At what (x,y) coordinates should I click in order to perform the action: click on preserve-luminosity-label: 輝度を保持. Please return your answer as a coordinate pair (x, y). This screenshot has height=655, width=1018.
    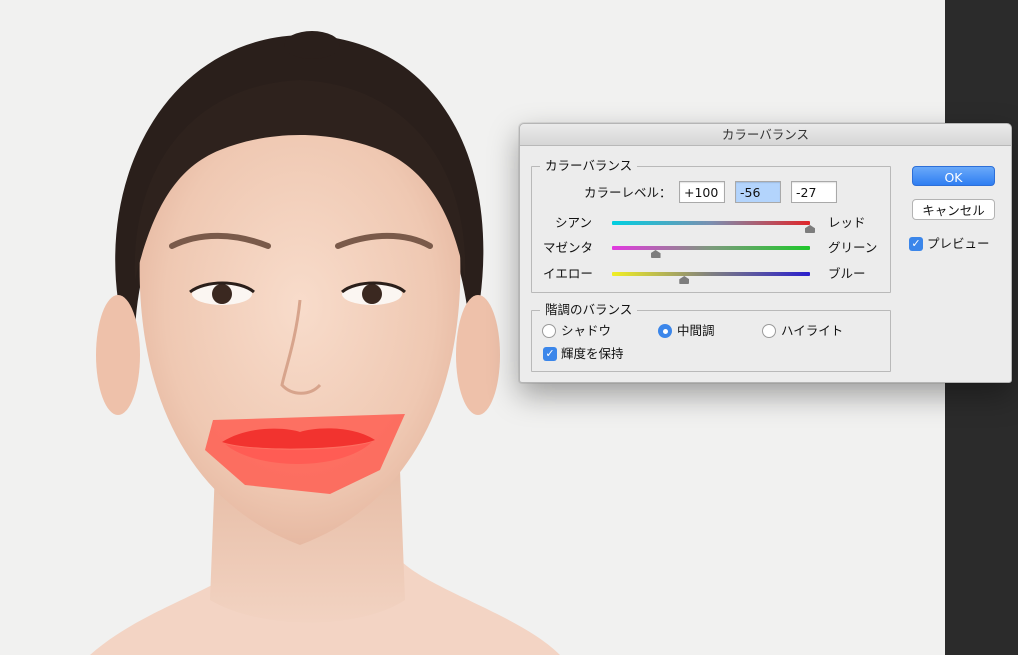
    Looking at the image, I should click on (592, 354).